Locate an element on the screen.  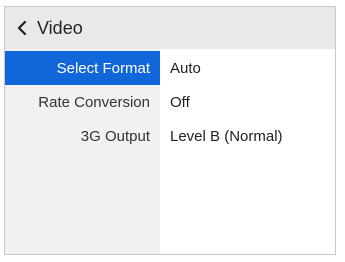
chevron-left-icon is located at coordinates (22, 28).